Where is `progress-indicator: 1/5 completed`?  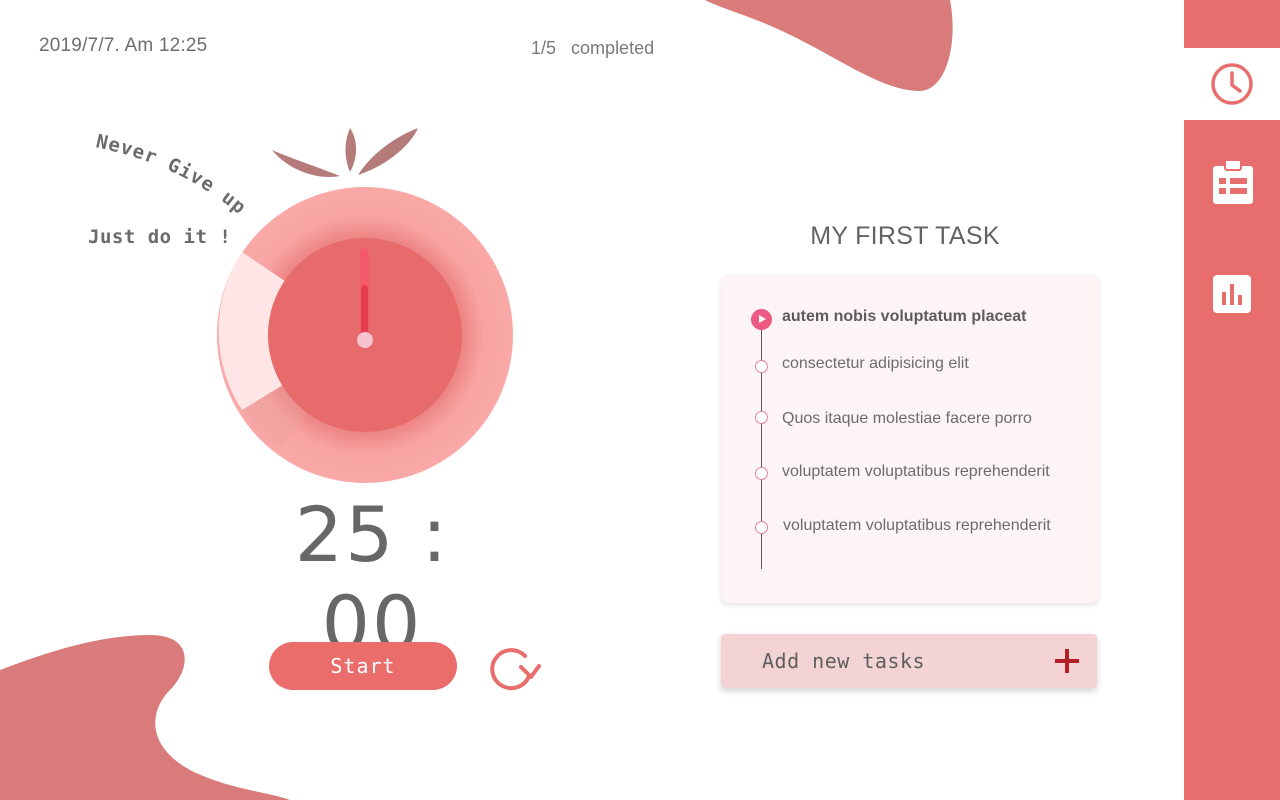 progress-indicator: 1/5 completed is located at coordinates (592, 48).